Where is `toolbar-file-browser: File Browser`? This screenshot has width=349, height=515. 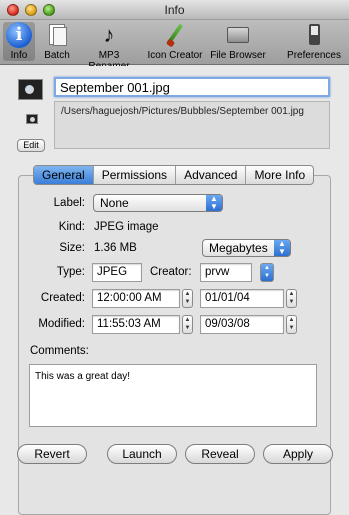
toolbar-file-browser: File Browser is located at coordinates (238, 41).